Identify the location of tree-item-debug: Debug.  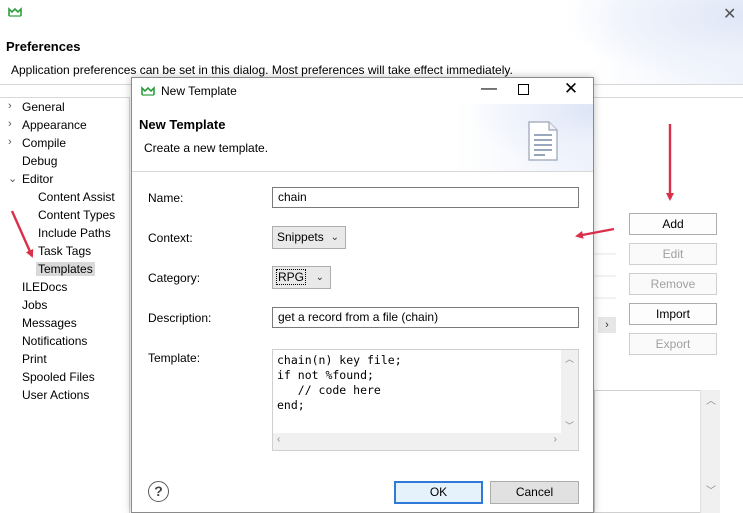
(39, 161).